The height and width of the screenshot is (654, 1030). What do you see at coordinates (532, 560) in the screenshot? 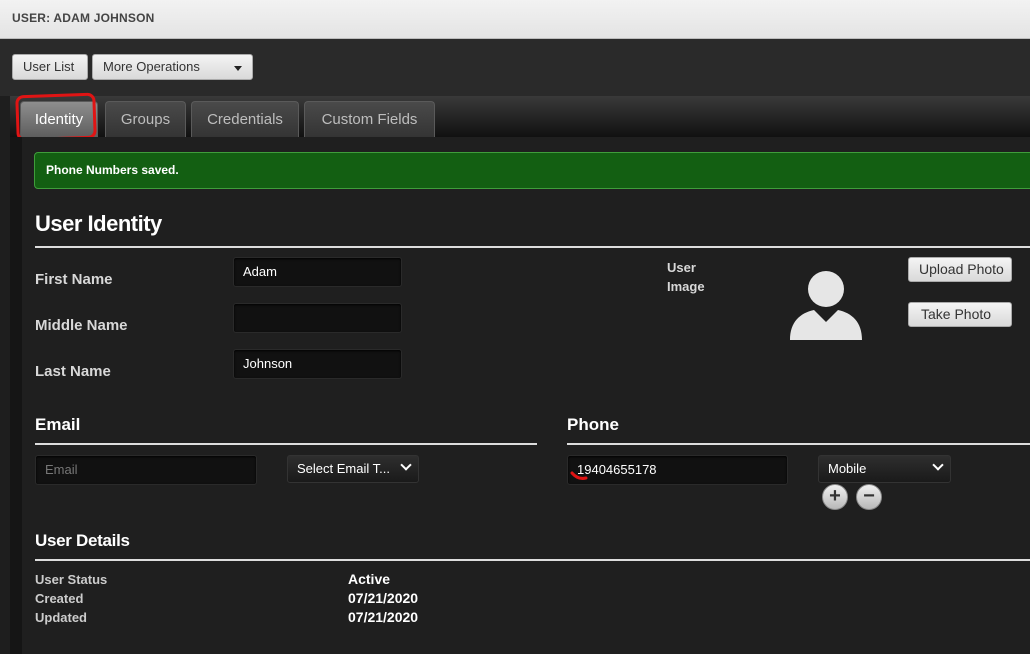
I see `user-details-rule` at bounding box center [532, 560].